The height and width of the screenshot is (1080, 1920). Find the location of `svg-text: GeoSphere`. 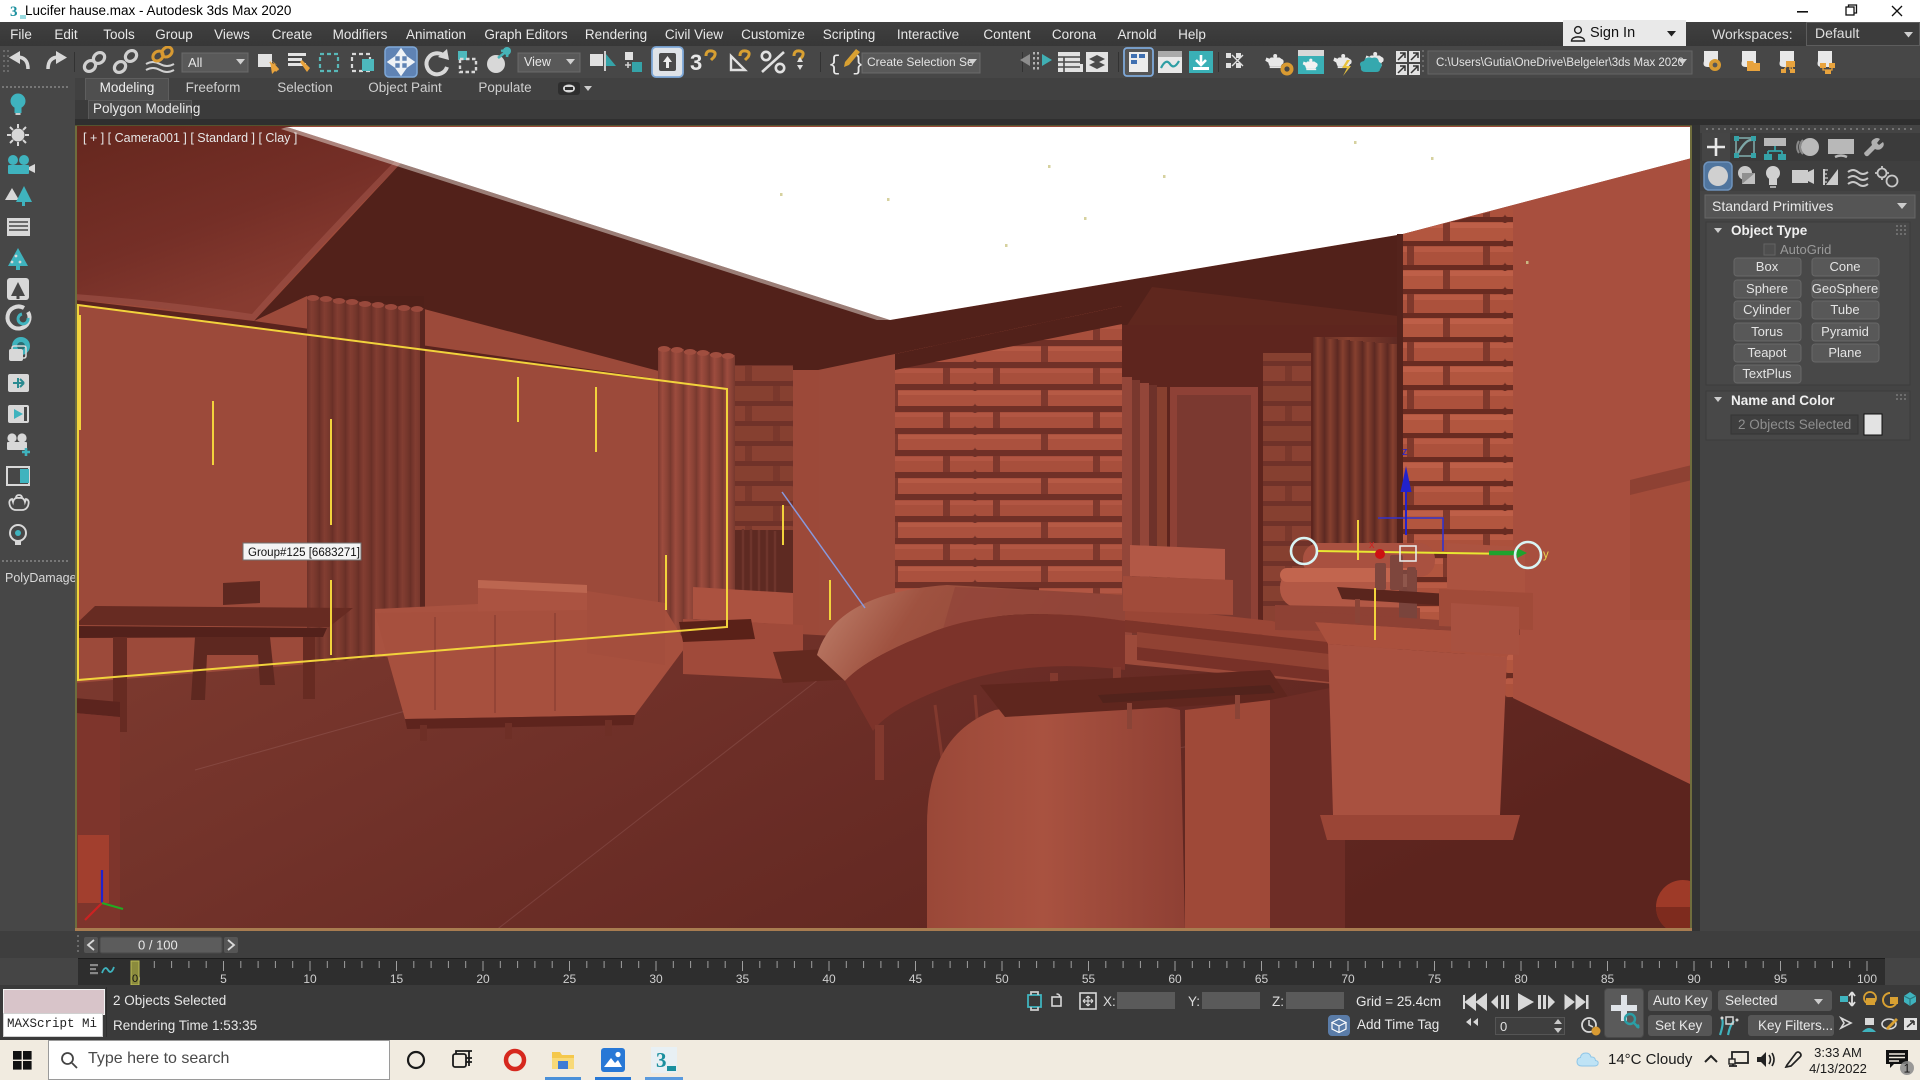

svg-text: GeoSphere is located at coordinates (1845, 288).